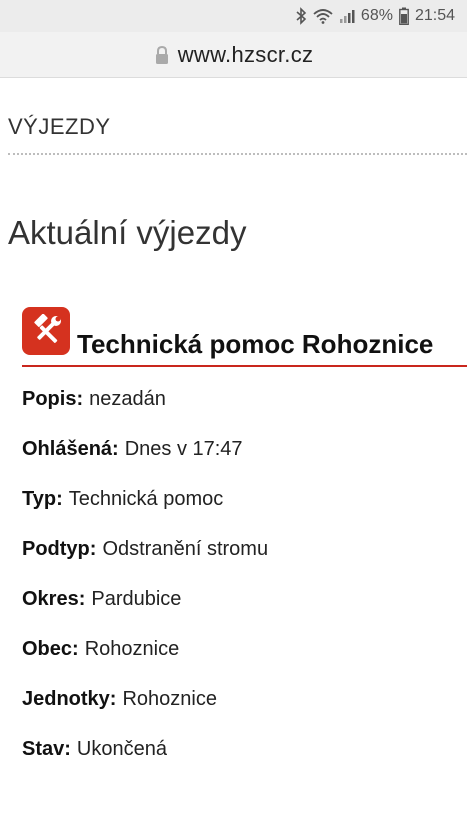 The height and width of the screenshot is (830, 467). What do you see at coordinates (347, 16) in the screenshot?
I see `signal-icon` at bounding box center [347, 16].